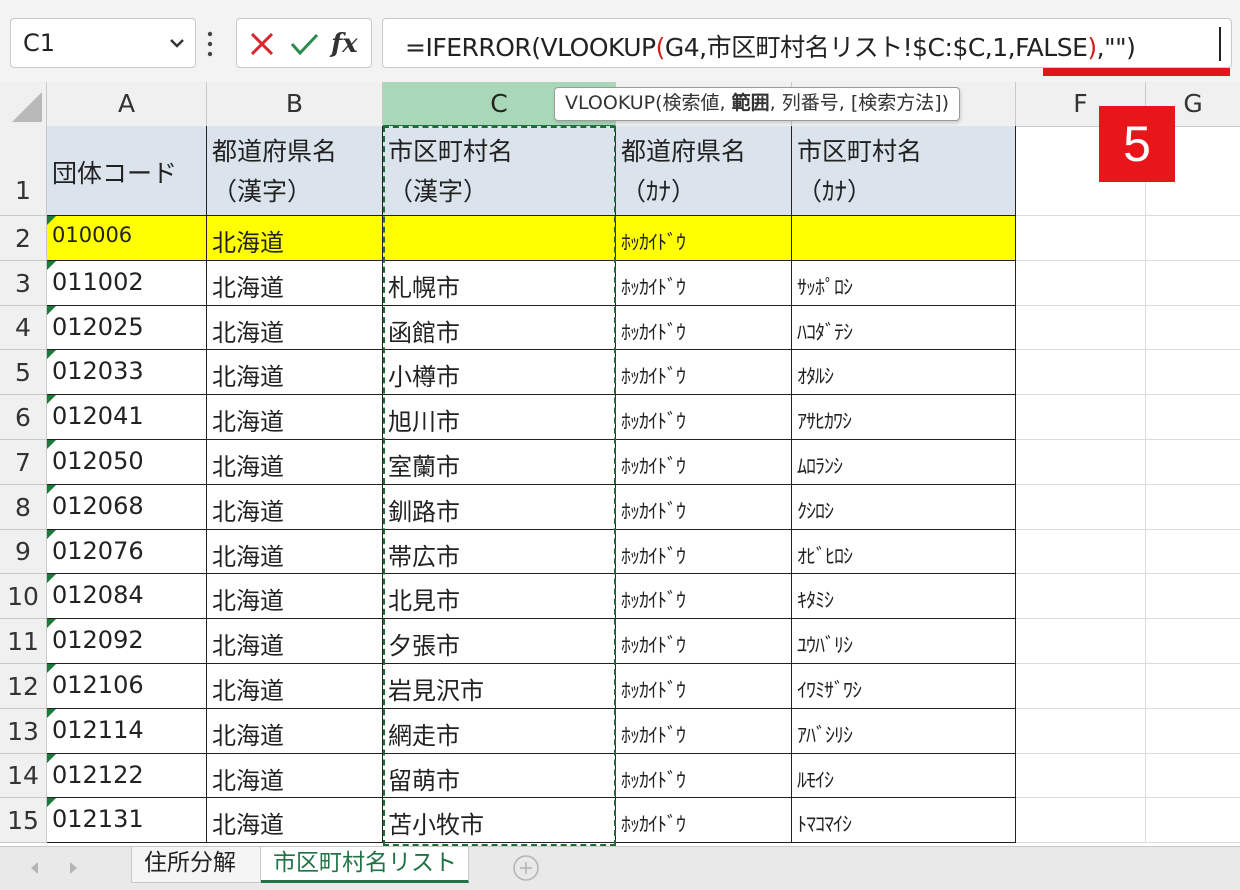 The height and width of the screenshot is (890, 1240). Describe the element at coordinates (499, 731) in the screenshot. I see `cell-city: 網走市` at that location.